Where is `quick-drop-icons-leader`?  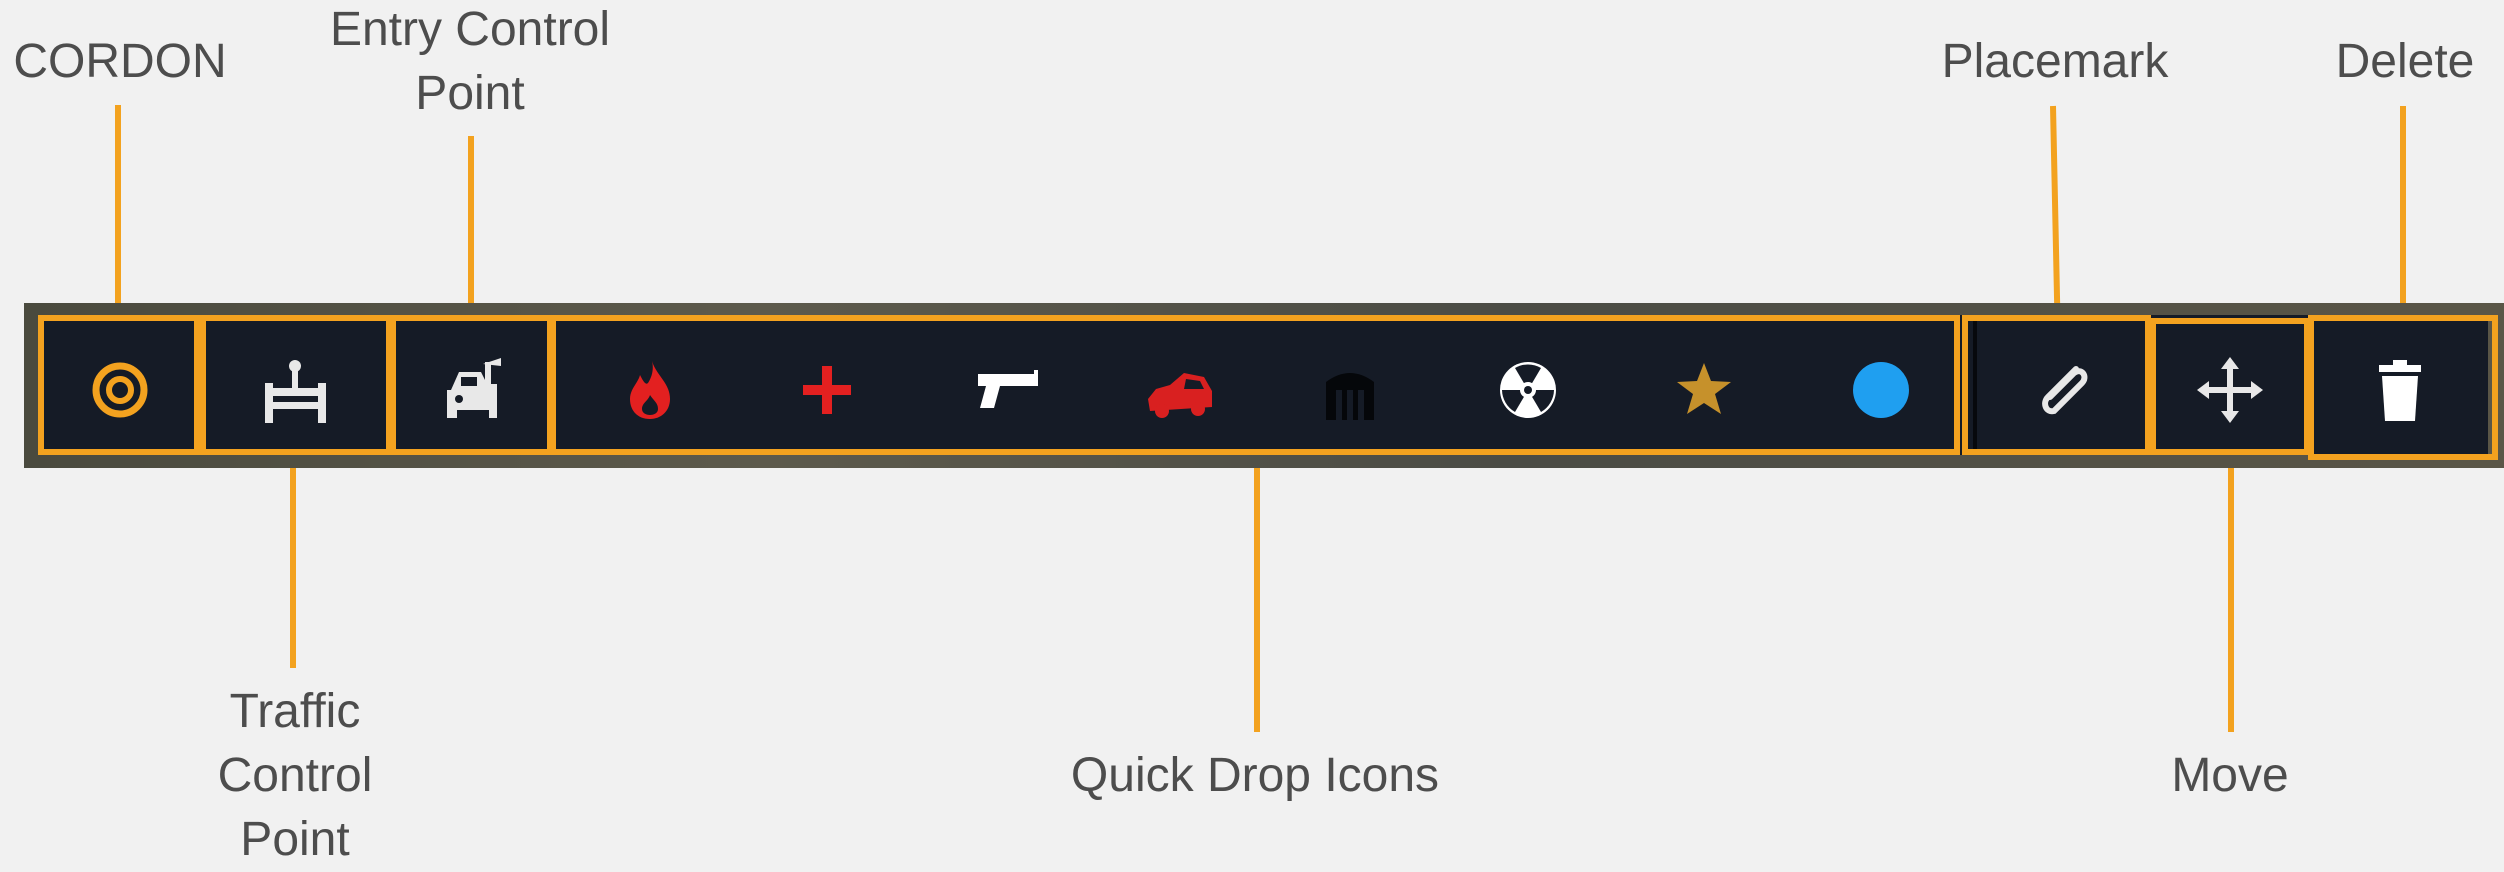 quick-drop-icons-leader is located at coordinates (1257, 594).